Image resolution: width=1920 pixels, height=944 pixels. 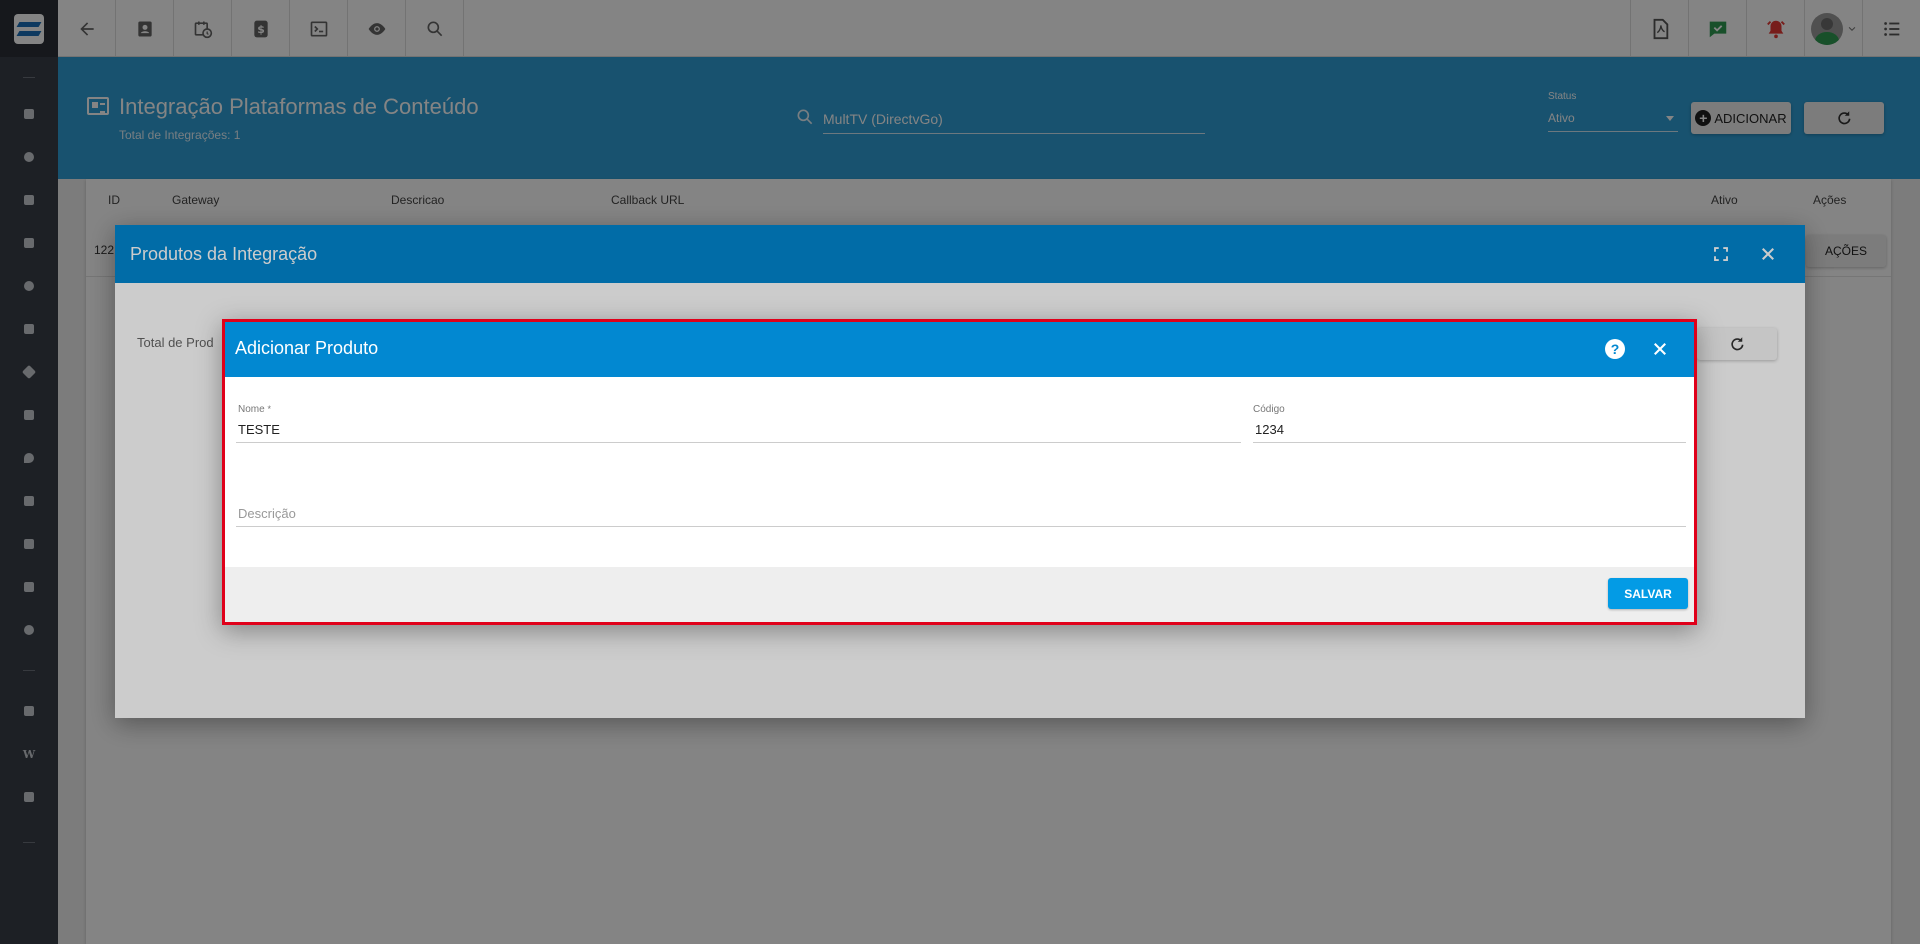 I want to click on add-product-modal-header: Adicionar Produto ?, so click(x=959, y=349).